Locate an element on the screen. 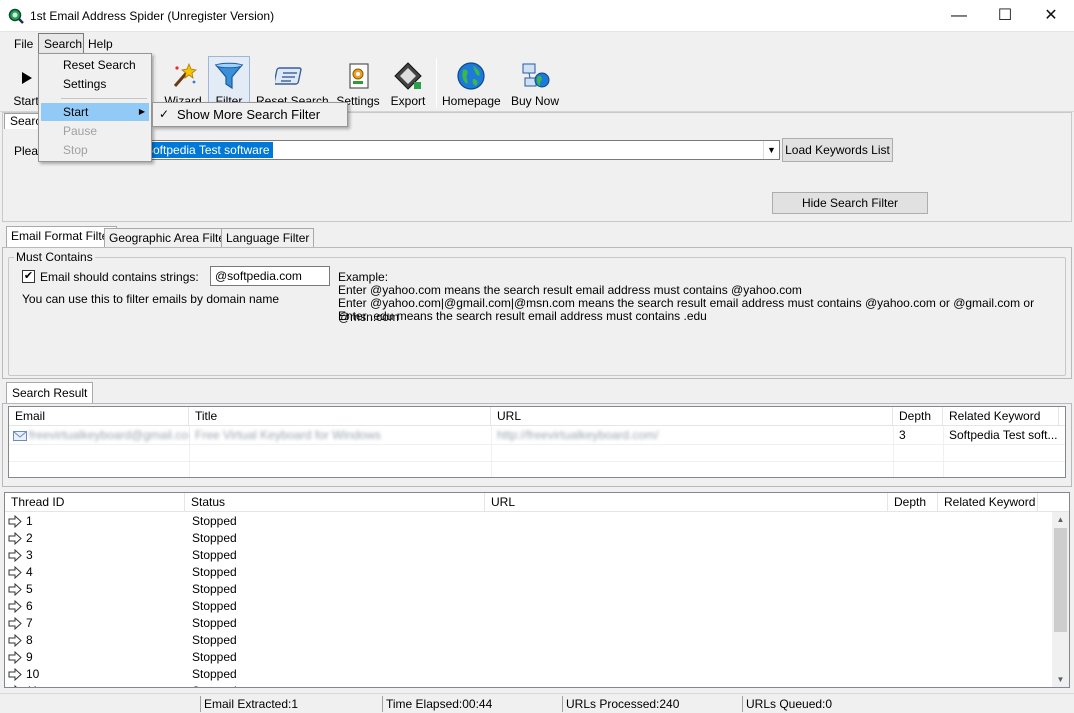  load-keywords-list-button: Load Keywords List is located at coordinates (837, 150).